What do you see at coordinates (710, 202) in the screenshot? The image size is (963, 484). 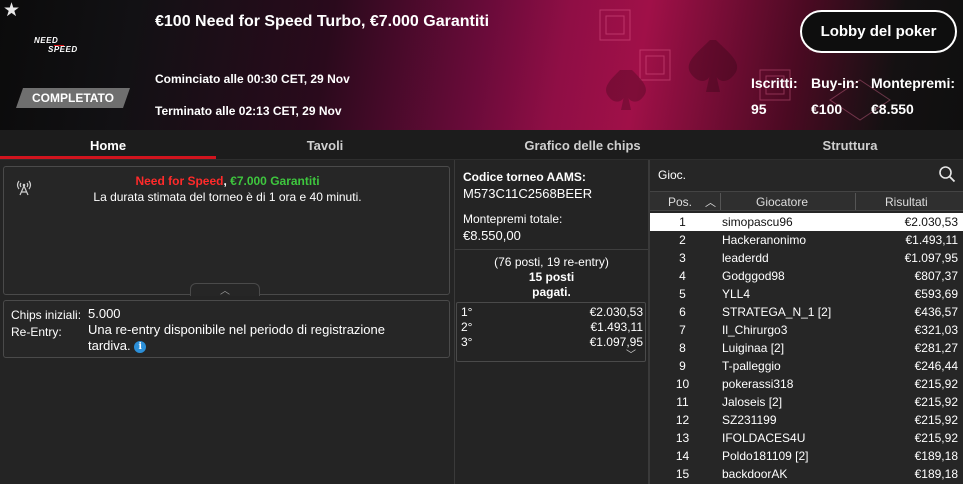 I see `sort-chevron-up-icon: ︿` at bounding box center [710, 202].